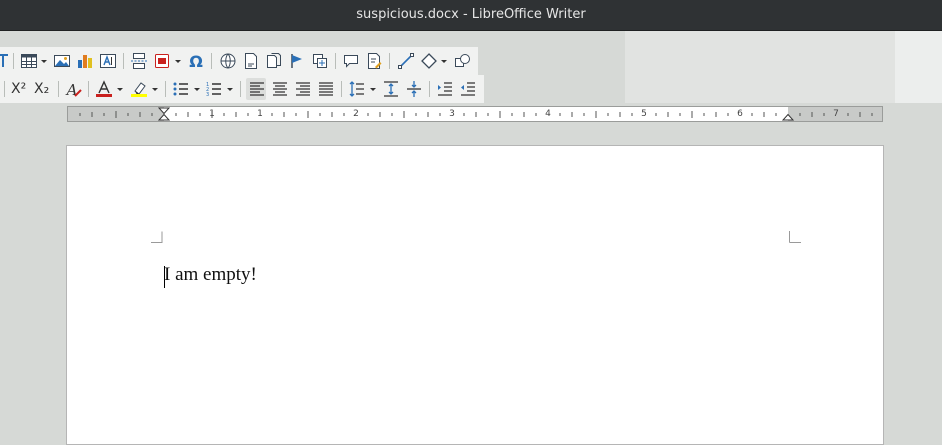  I want to click on insert-table-icon, so click(29, 61).